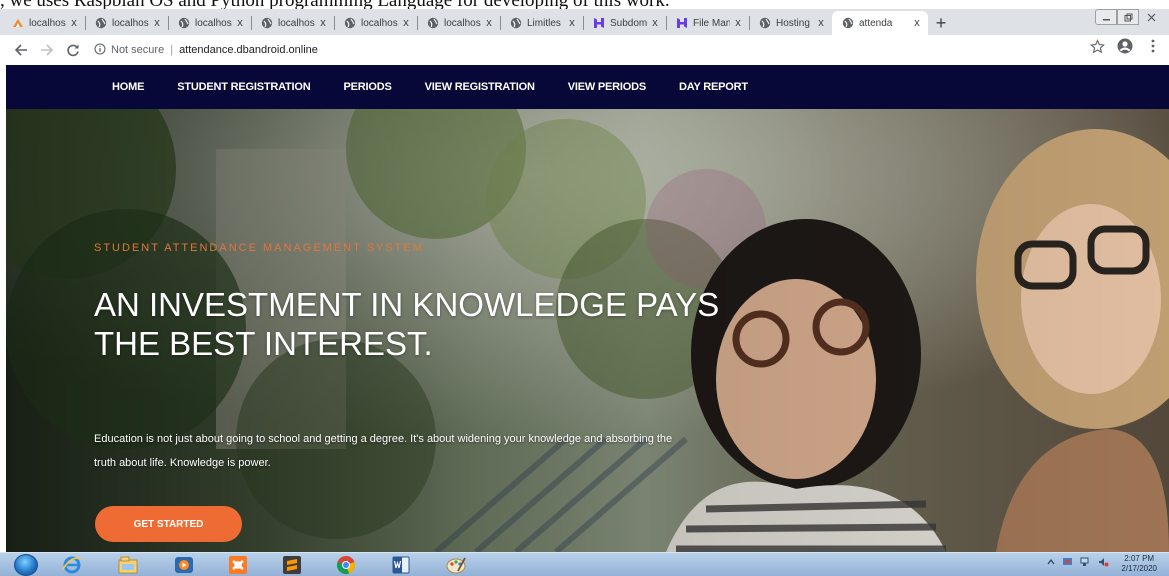 The height and width of the screenshot is (576, 1169). I want to click on account-icon, so click(1125, 48).